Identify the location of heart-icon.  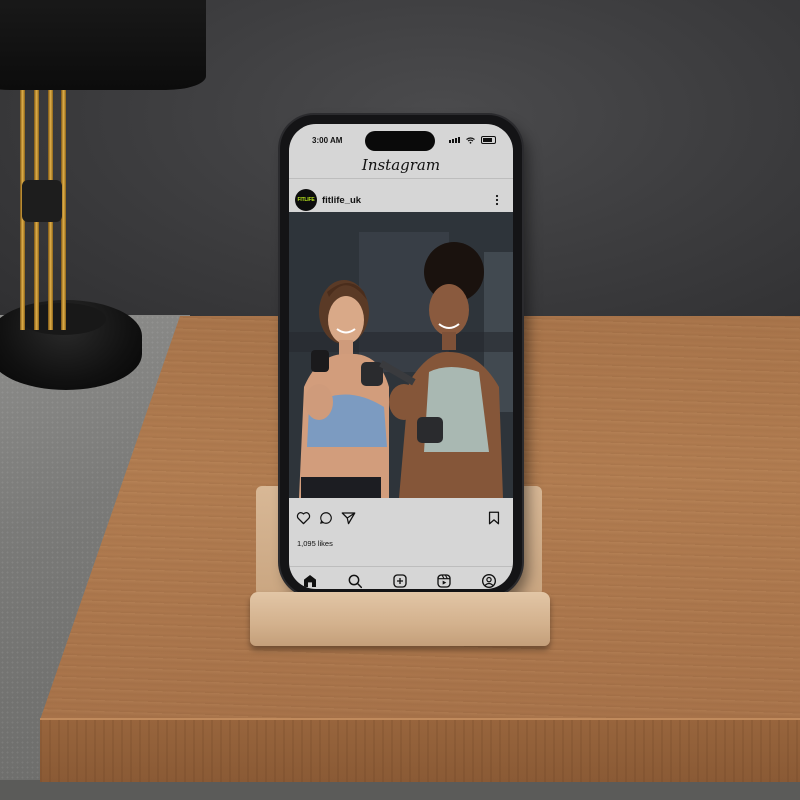
(303, 518).